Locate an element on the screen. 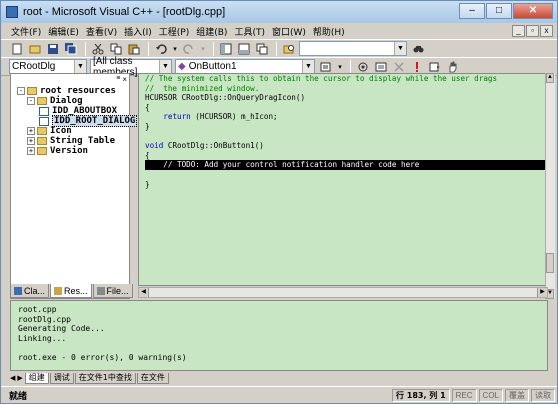 The width and height of the screenshot is (558, 404). tab-scroll-right-icon: ▶ is located at coordinates (19, 378).